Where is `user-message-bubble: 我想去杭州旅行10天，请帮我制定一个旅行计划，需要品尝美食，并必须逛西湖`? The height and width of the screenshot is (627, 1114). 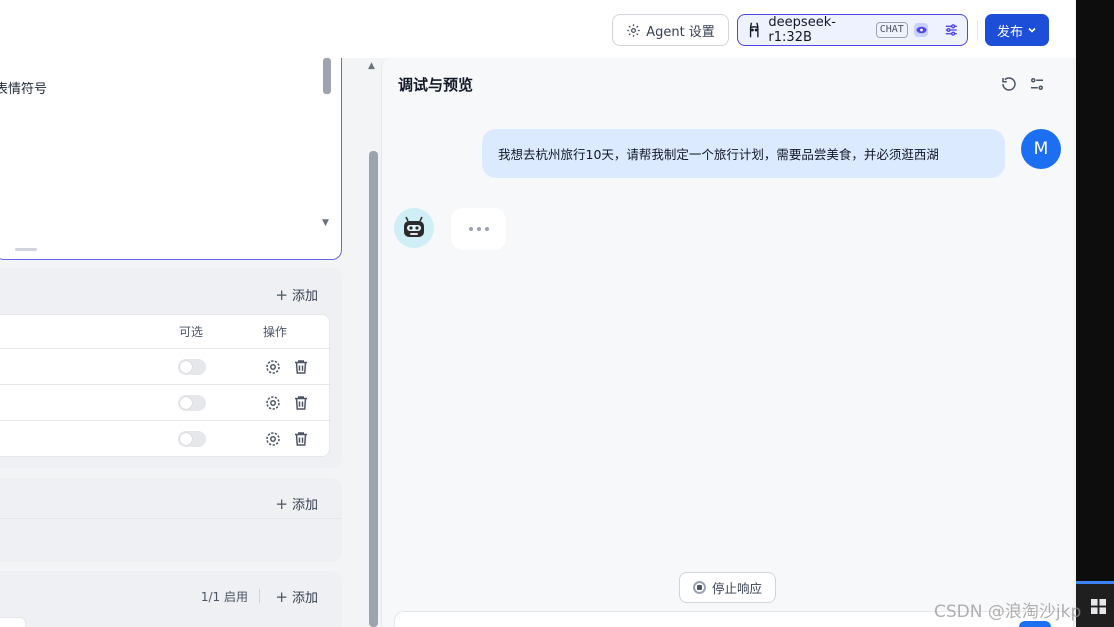
user-message-bubble: 我想去杭州旅行10天，请帮我制定一个旅行计划，需要品尝美食，并必须逛西湖 is located at coordinates (743, 153).